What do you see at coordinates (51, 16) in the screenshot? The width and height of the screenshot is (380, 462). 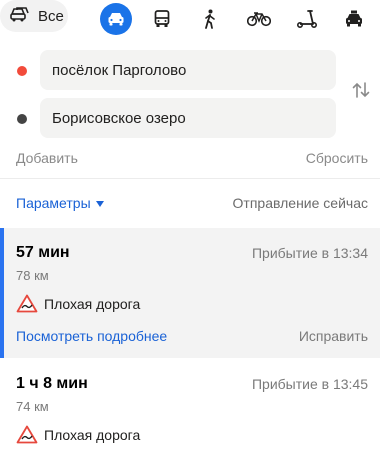 I see `mode-all-label: Все` at bounding box center [51, 16].